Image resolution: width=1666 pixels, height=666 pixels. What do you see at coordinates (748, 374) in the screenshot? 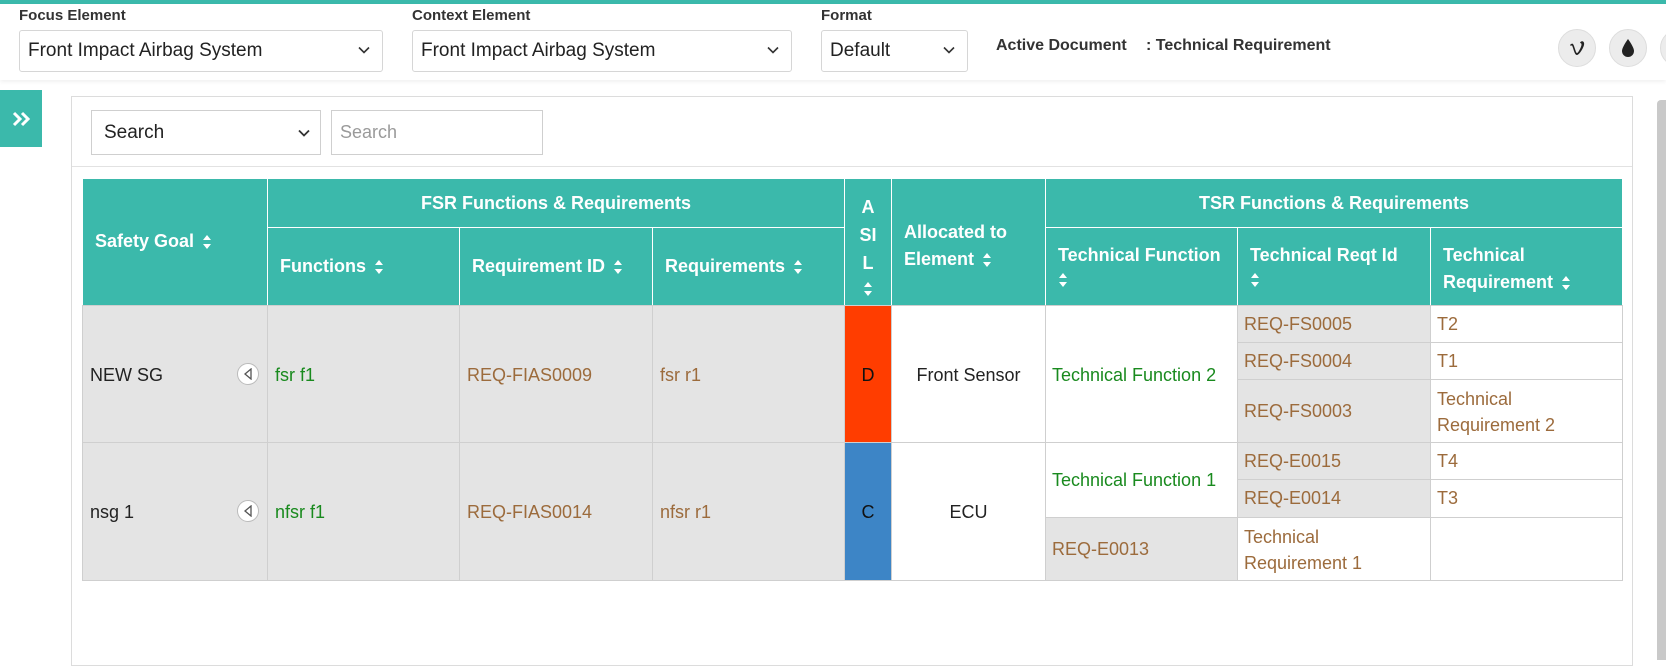
I see `table-row-1-requirement: fsr r1` at bounding box center [748, 374].